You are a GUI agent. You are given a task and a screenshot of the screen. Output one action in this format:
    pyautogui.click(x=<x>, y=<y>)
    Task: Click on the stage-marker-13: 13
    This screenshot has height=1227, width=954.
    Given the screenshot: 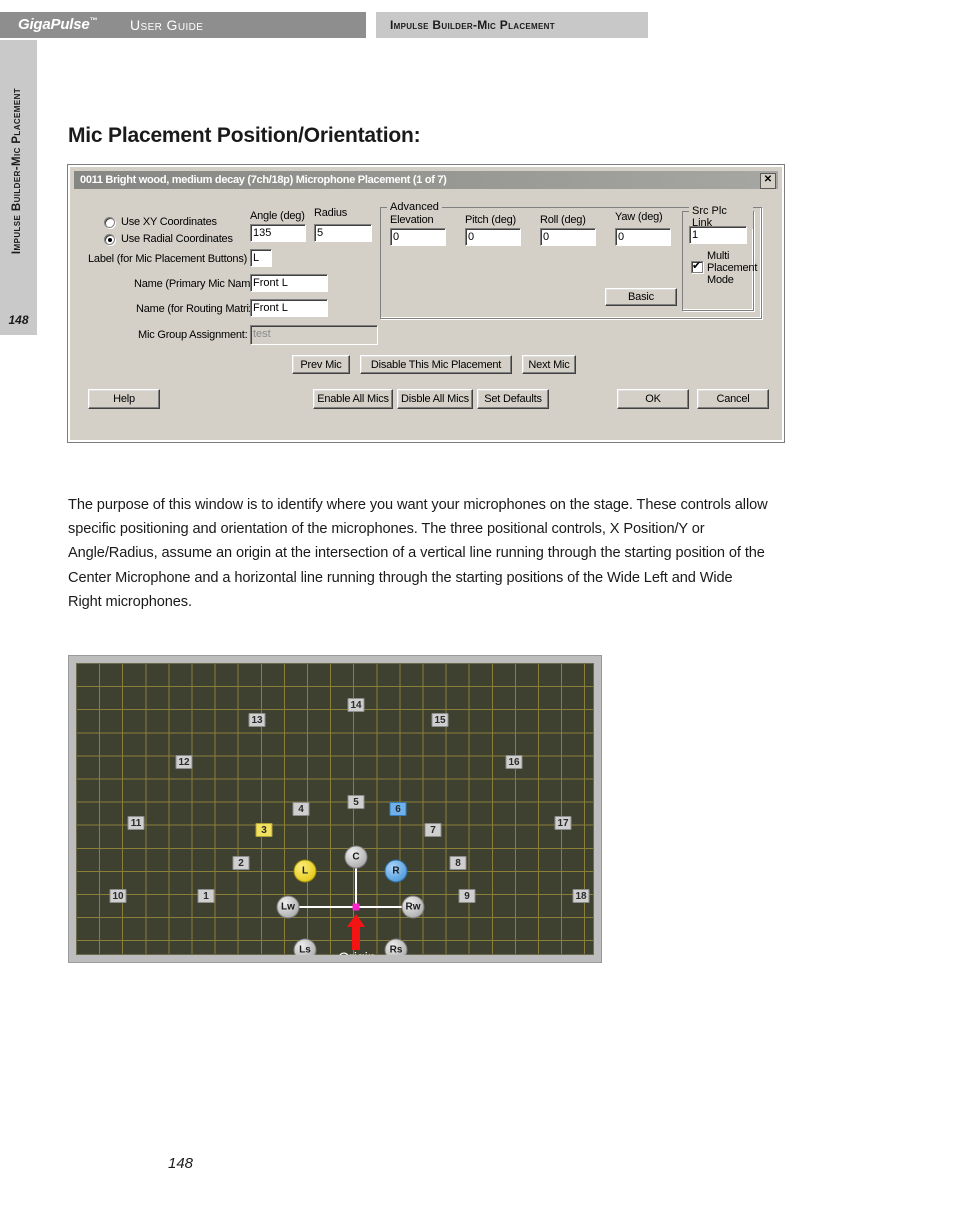 What is the action you would take?
    pyautogui.click(x=257, y=720)
    